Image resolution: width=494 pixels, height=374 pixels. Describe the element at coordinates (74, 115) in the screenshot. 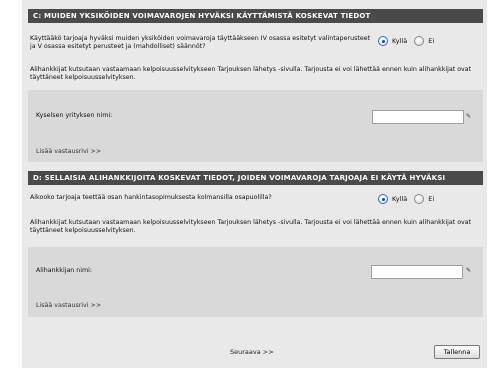

I see `section-c-company-label: Kyselsen yrityksen nimi:` at that location.